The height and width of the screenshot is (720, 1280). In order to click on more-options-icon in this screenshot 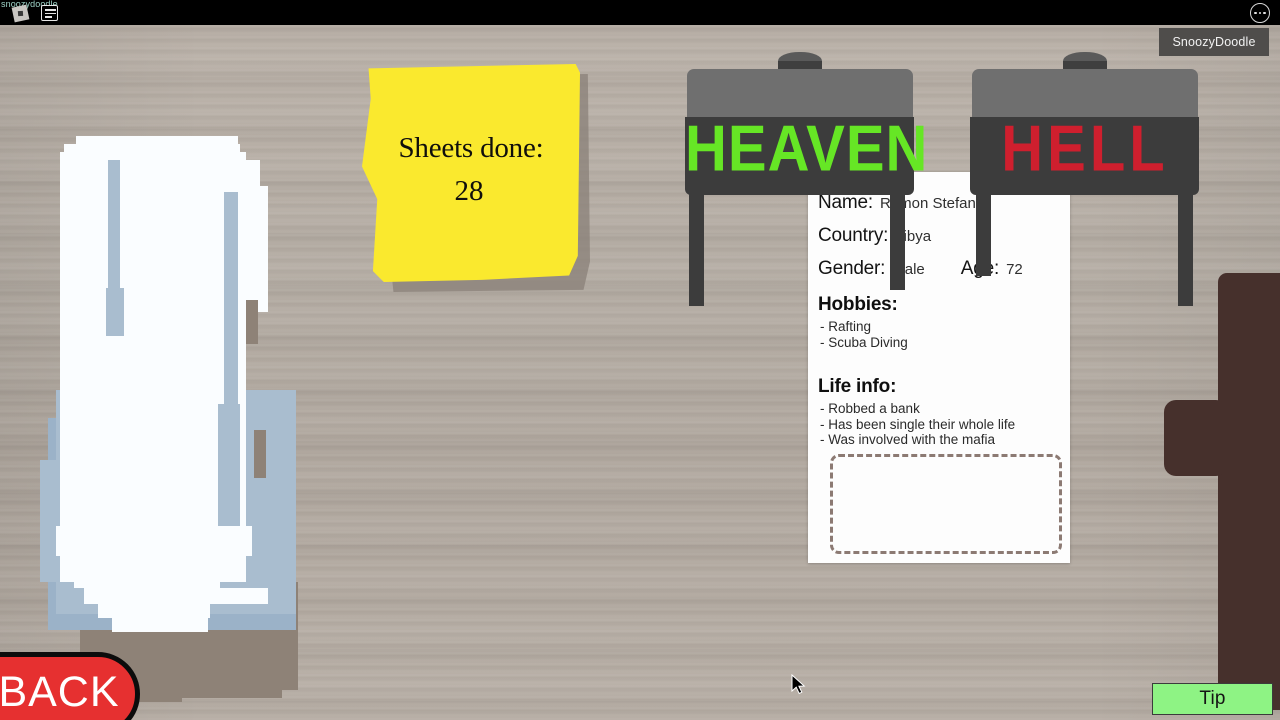, I will do `click(1260, 13)`.